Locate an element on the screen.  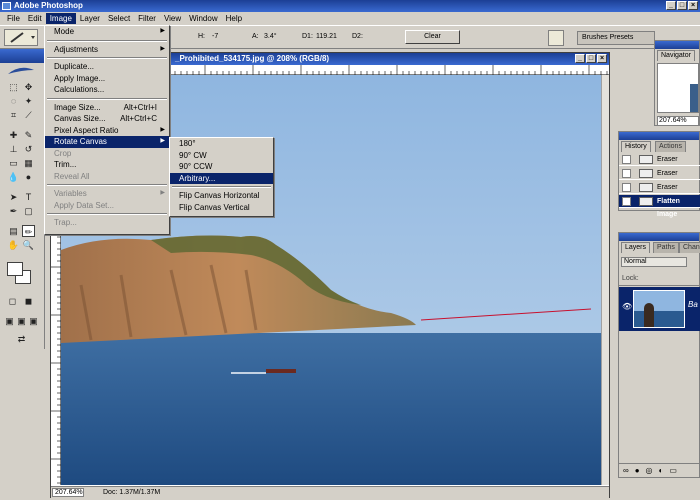
tab-layers: Layers is located at coordinates (636, 247).